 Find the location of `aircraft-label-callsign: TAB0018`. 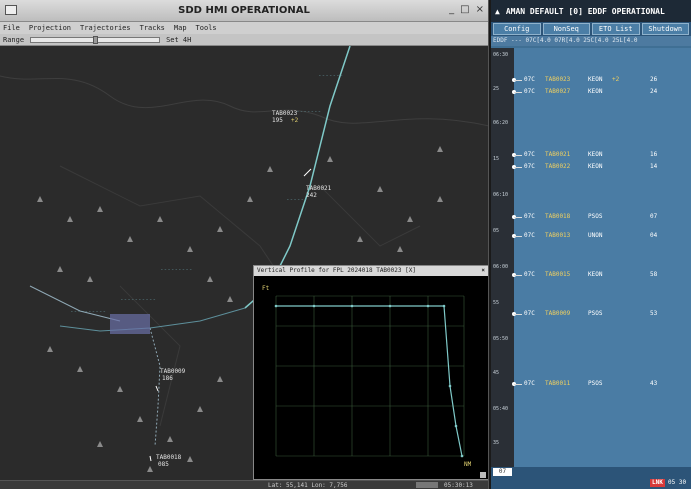

aircraft-label-callsign: TAB0018 is located at coordinates (168, 457).